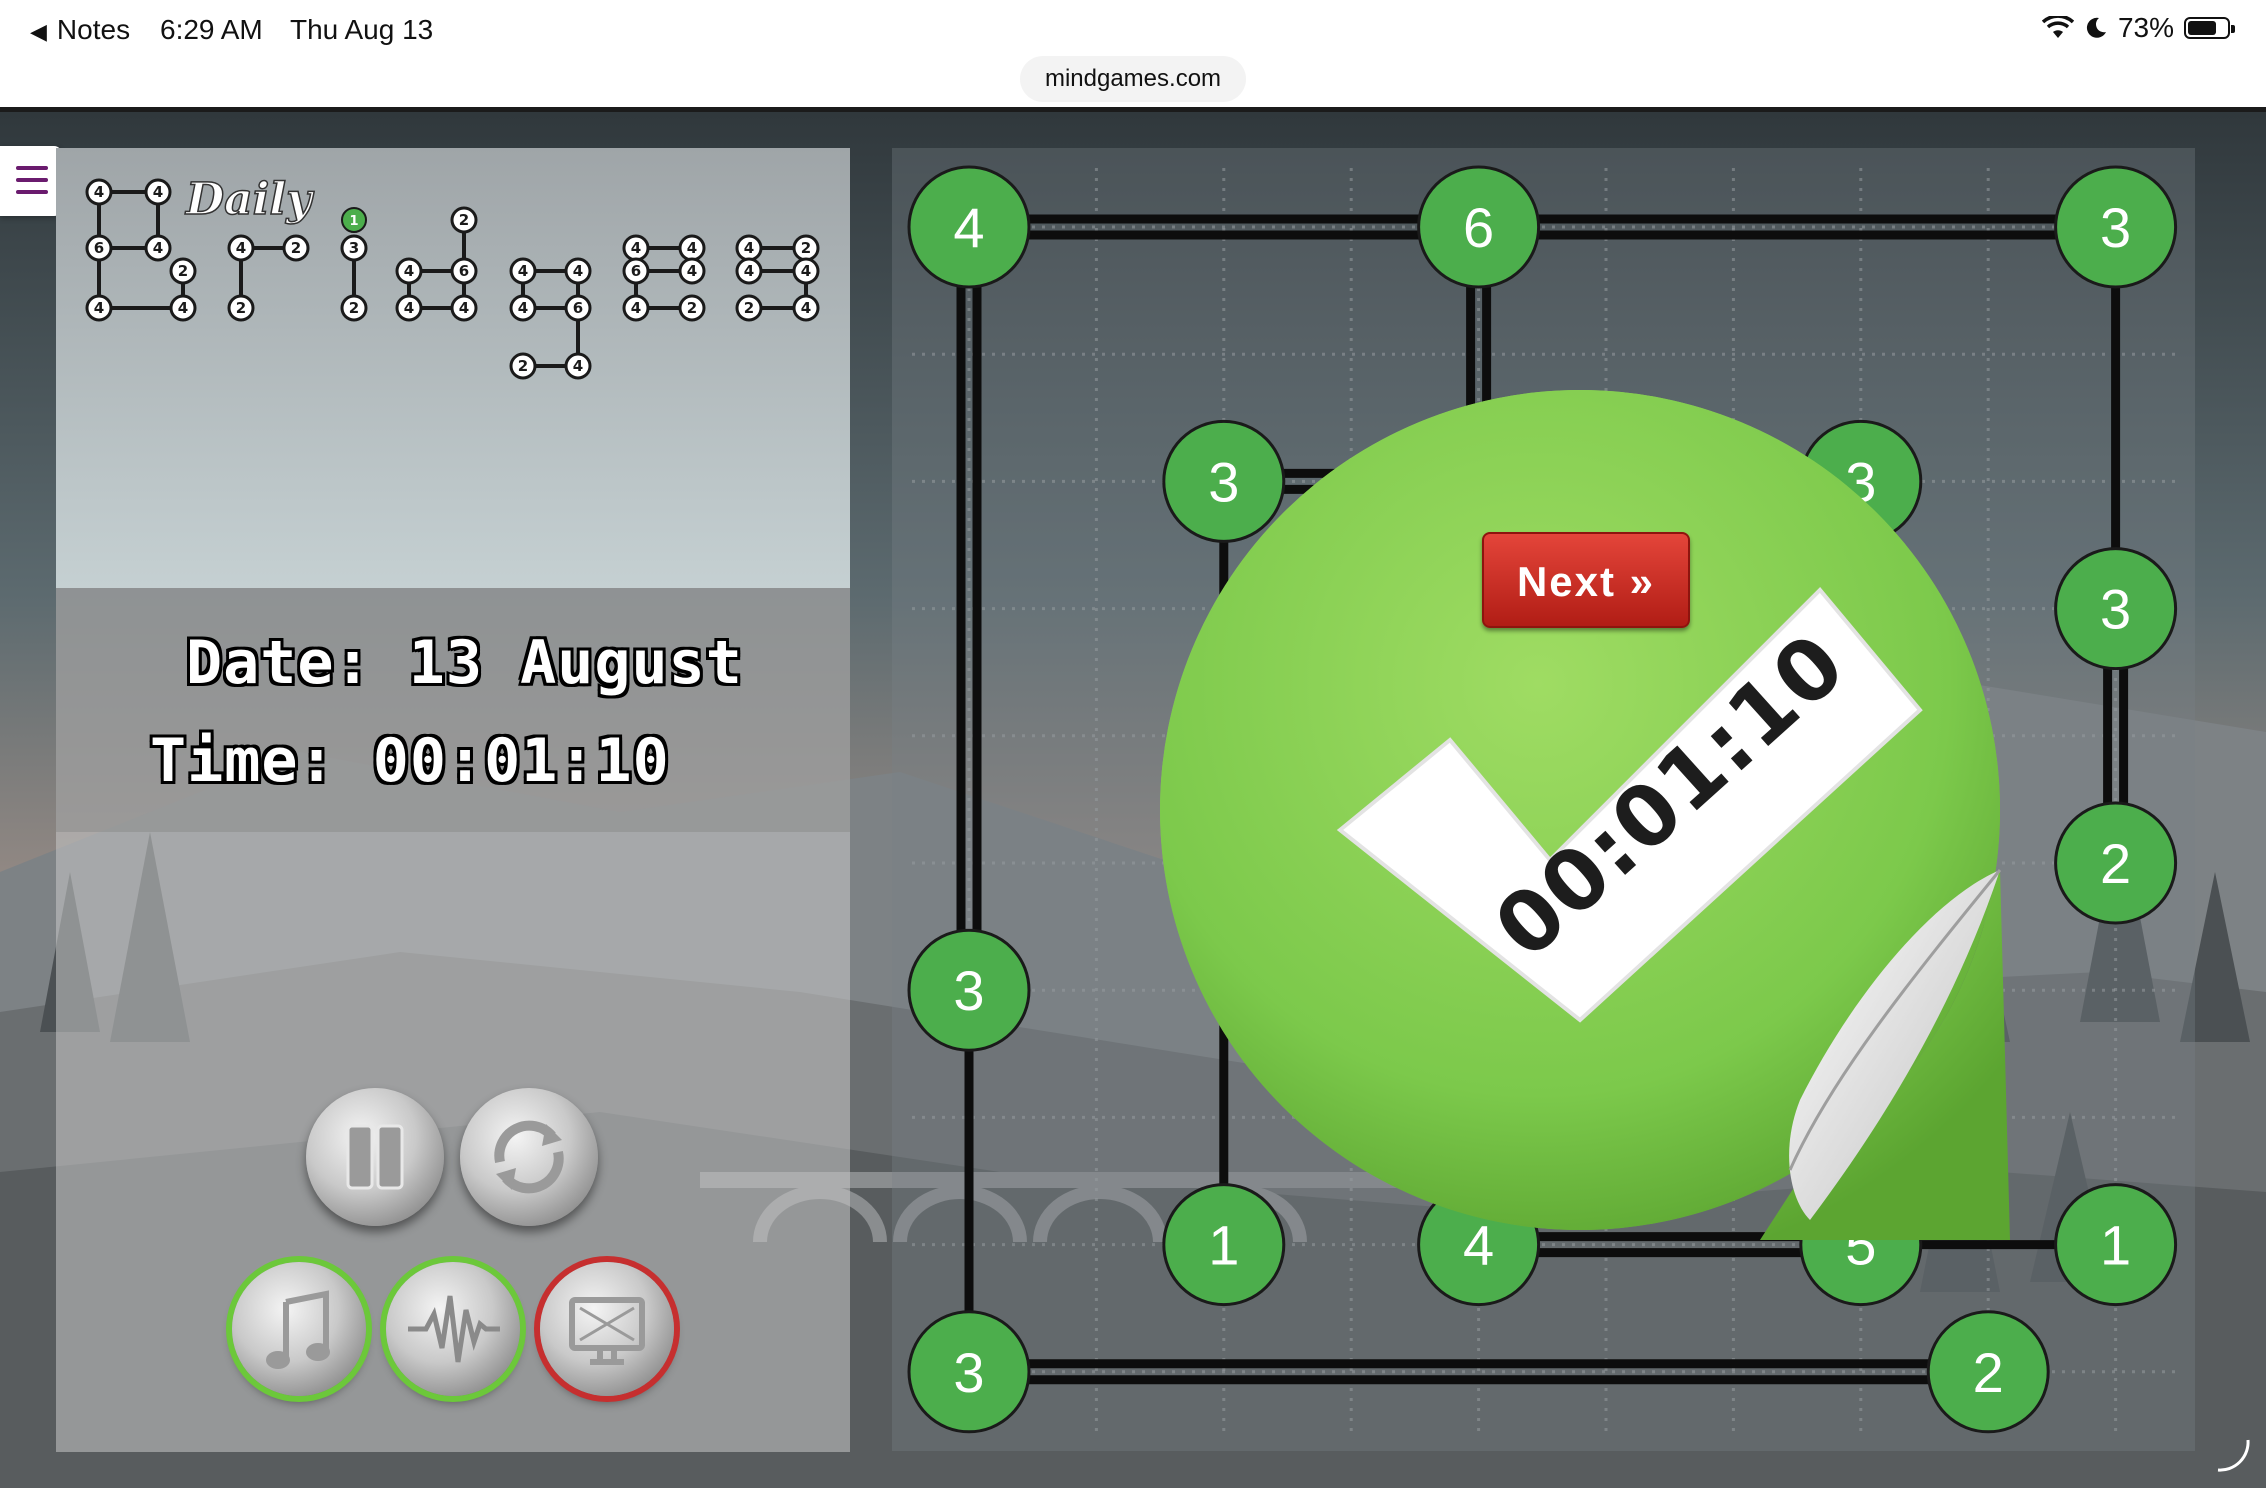  What do you see at coordinates (211, 29) in the screenshot?
I see `clock: 6:29 AM` at bounding box center [211, 29].